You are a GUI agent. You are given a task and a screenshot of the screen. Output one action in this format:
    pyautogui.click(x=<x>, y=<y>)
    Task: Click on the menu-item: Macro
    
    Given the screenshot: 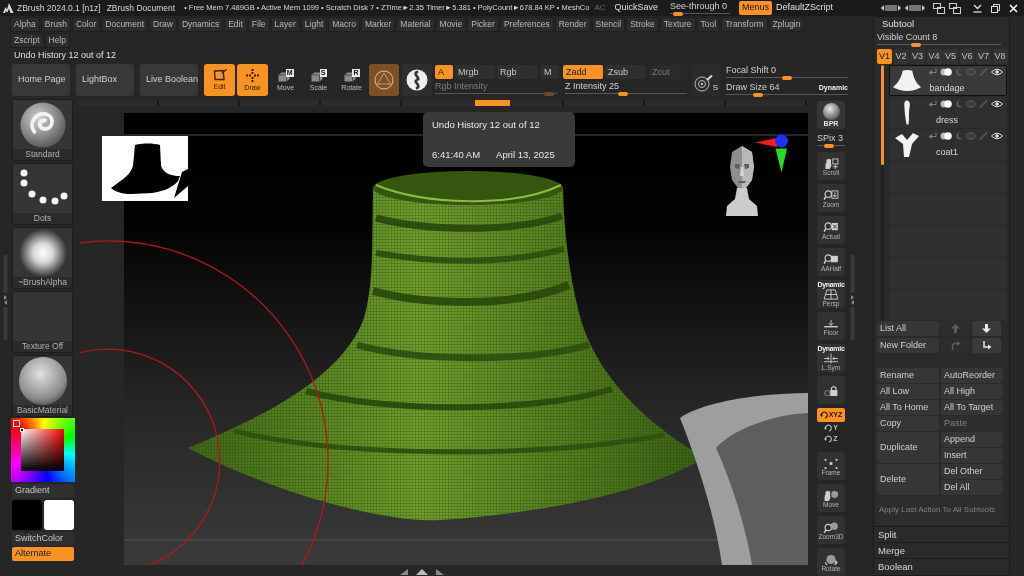 What is the action you would take?
    pyautogui.click(x=344, y=24)
    